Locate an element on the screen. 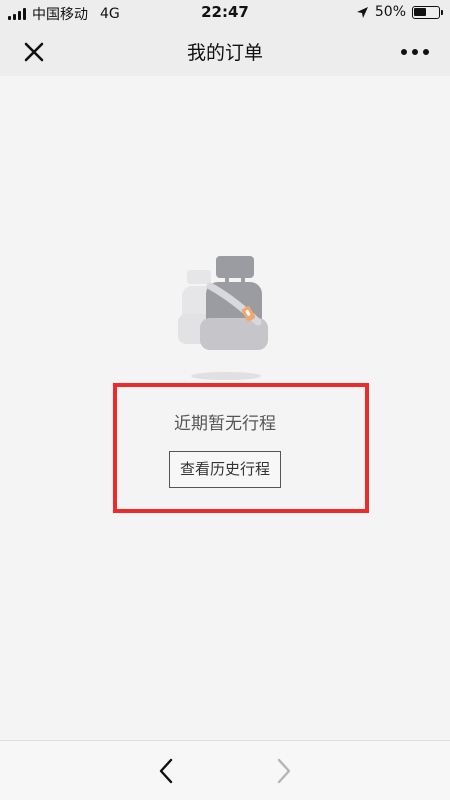 This screenshot has width=450, height=800. status-right: 50% is located at coordinates (399, 12).